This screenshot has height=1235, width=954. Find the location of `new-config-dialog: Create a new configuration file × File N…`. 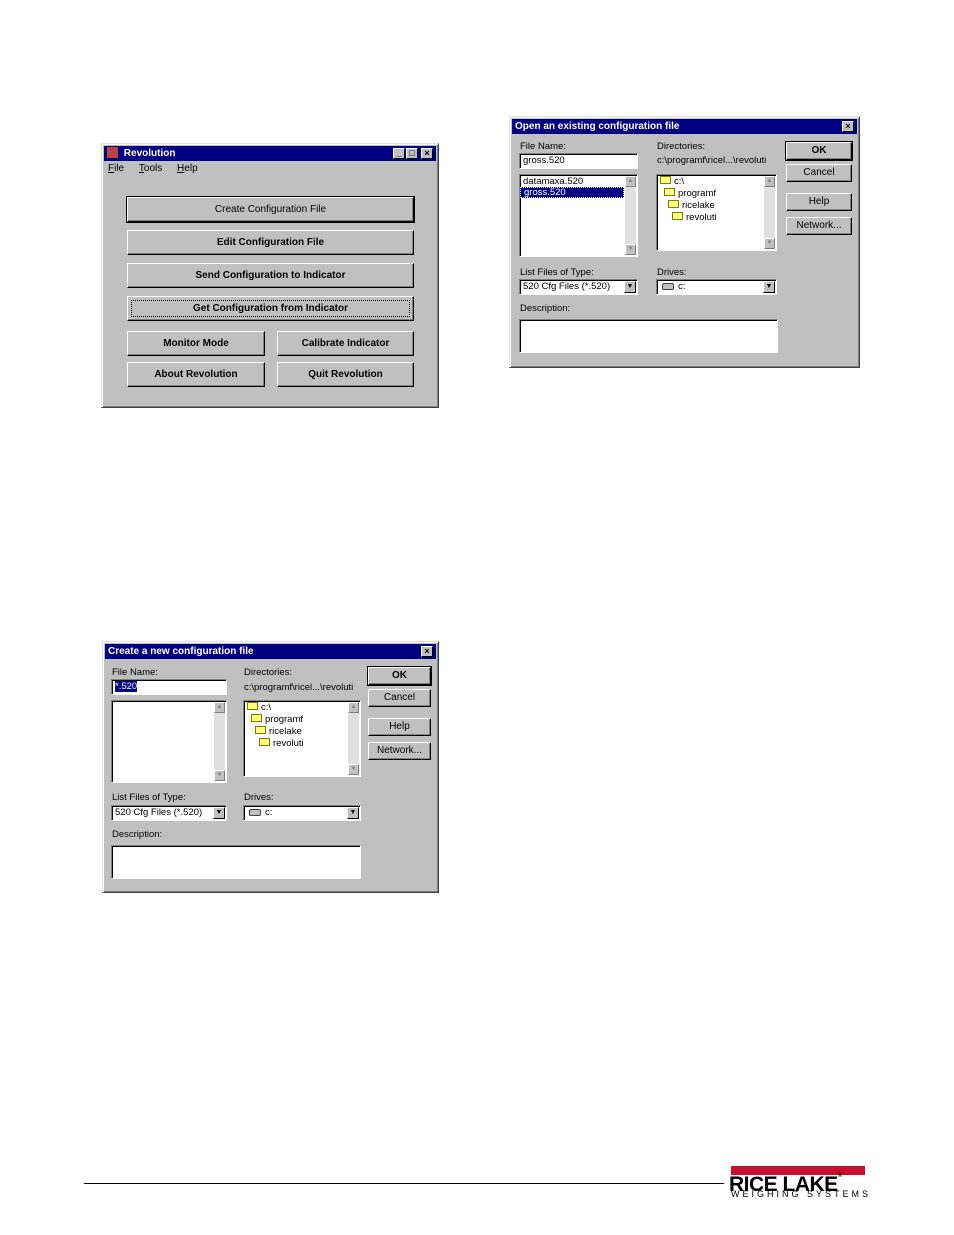

new-config-dialog: Create a new configuration file × File N… is located at coordinates (270, 767).